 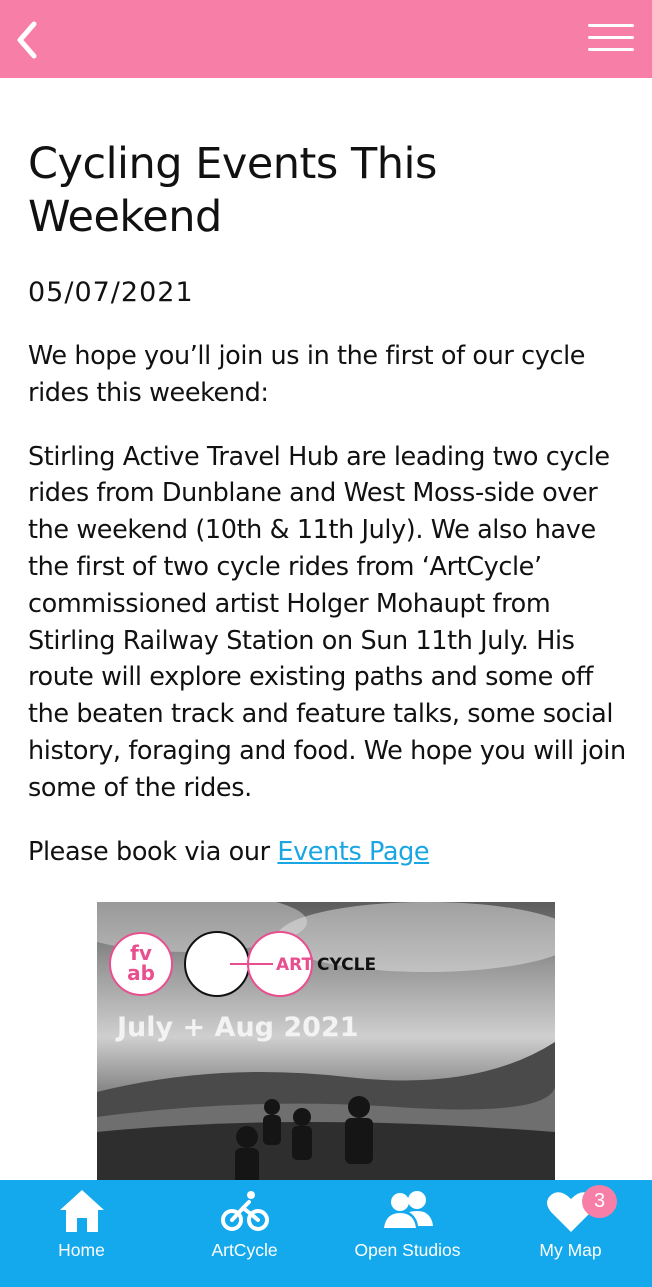 I want to click on art-label: ART, so click(x=294, y=965).